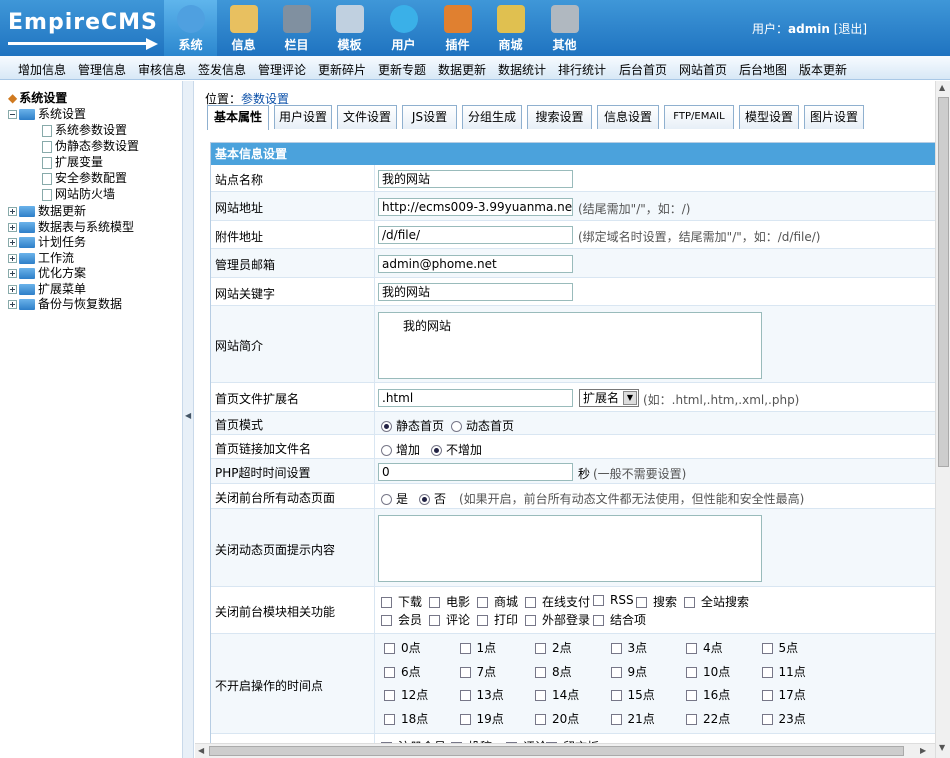  I want to click on menu-item: 增加信息, so click(42, 69).